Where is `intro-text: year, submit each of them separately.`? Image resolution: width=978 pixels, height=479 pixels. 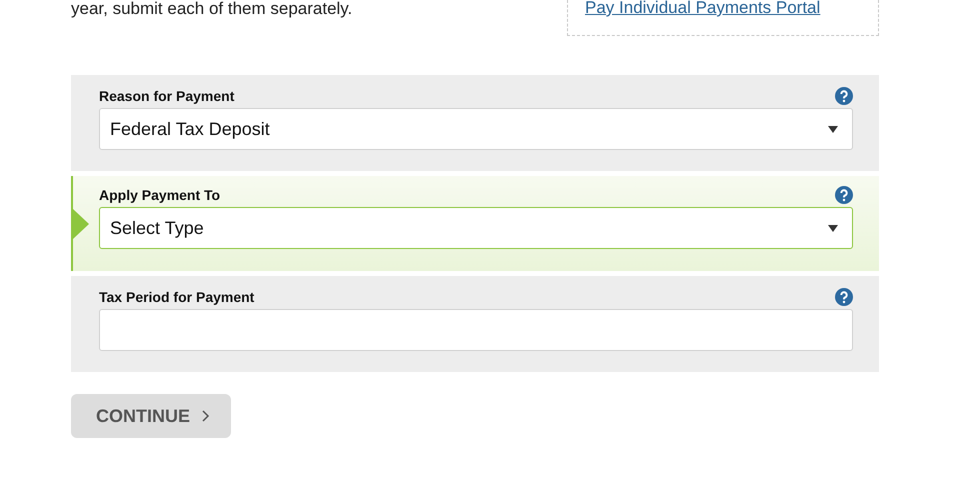
intro-text: year, submit each of them separately. is located at coordinates (211, 9).